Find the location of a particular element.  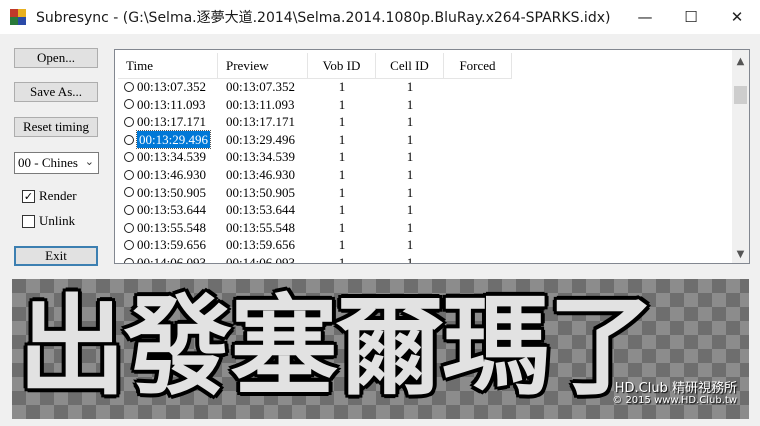

table-row: 00:13:17.171 00:13:17.171 1 1 is located at coordinates (281, 122).